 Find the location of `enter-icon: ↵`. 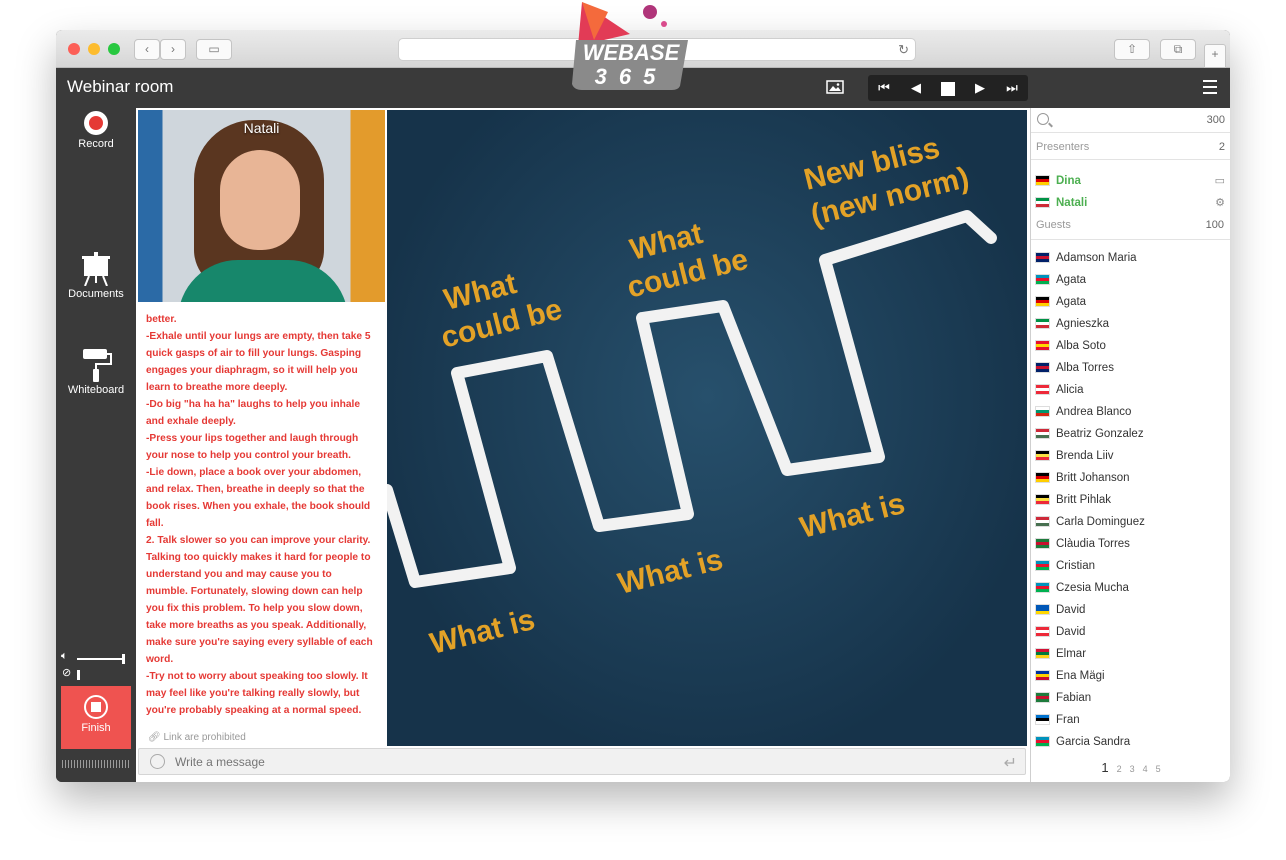

enter-icon: ↵ is located at coordinates (1010, 763).